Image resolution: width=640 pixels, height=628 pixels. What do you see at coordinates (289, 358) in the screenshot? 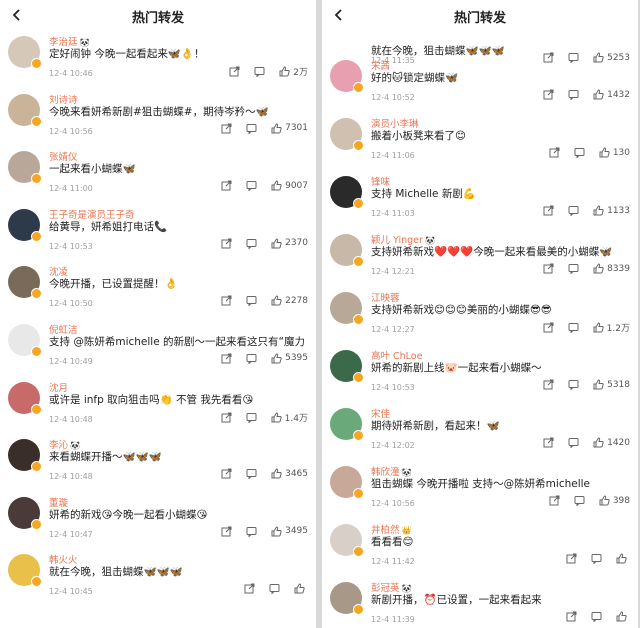
I see `like-button: 5395` at bounding box center [289, 358].